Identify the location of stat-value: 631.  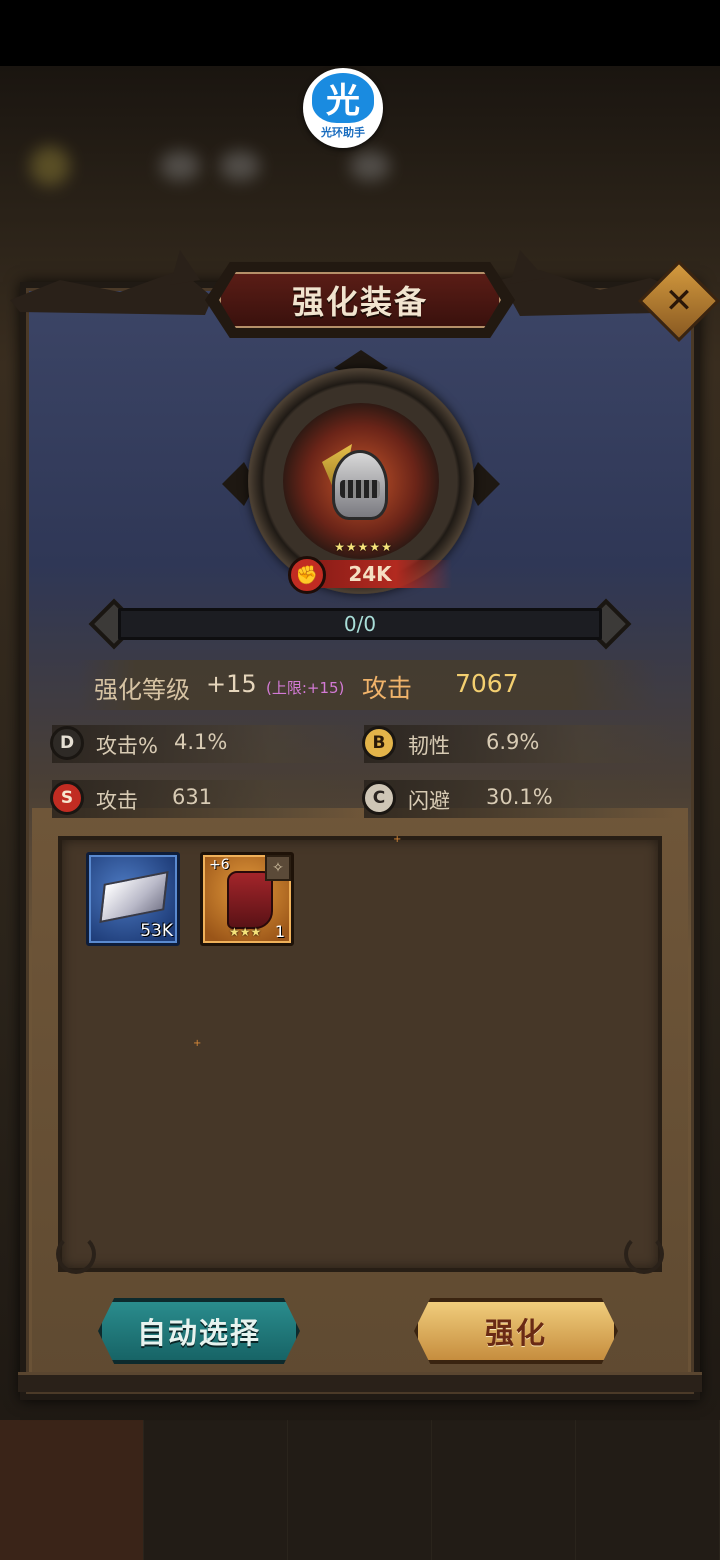
(192, 797).